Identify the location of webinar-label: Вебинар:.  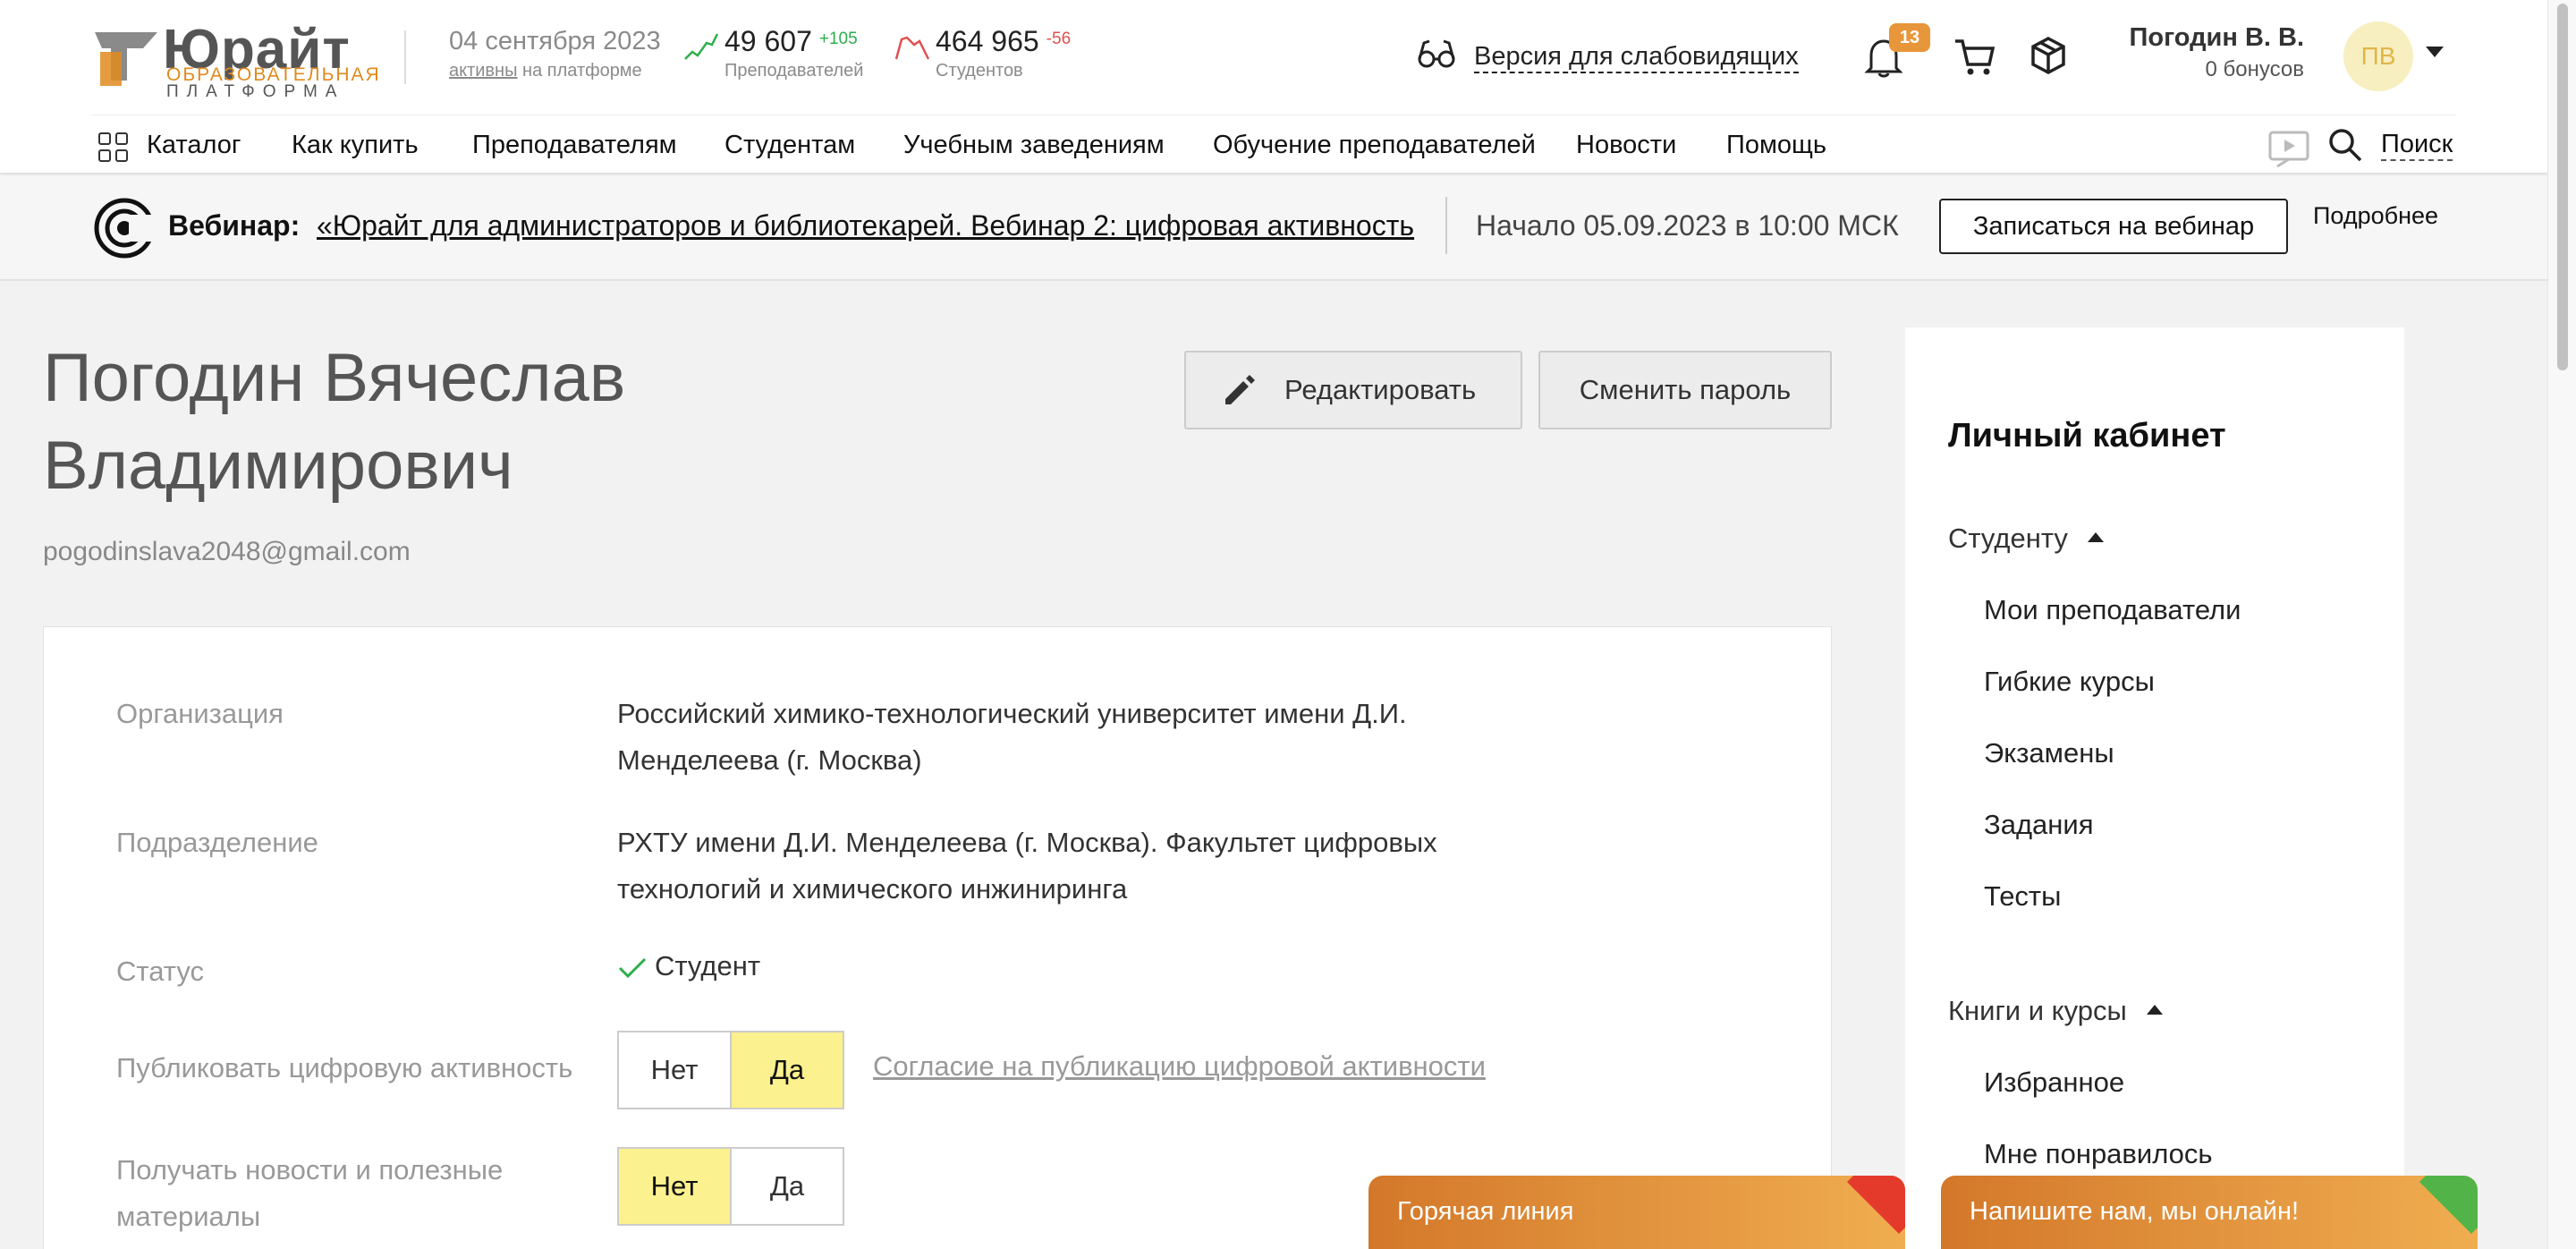
(234, 225).